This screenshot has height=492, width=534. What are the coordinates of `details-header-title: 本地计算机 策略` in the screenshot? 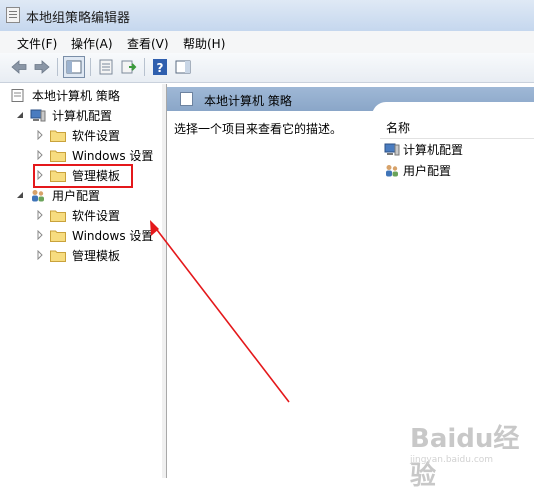 It's located at (248, 101).